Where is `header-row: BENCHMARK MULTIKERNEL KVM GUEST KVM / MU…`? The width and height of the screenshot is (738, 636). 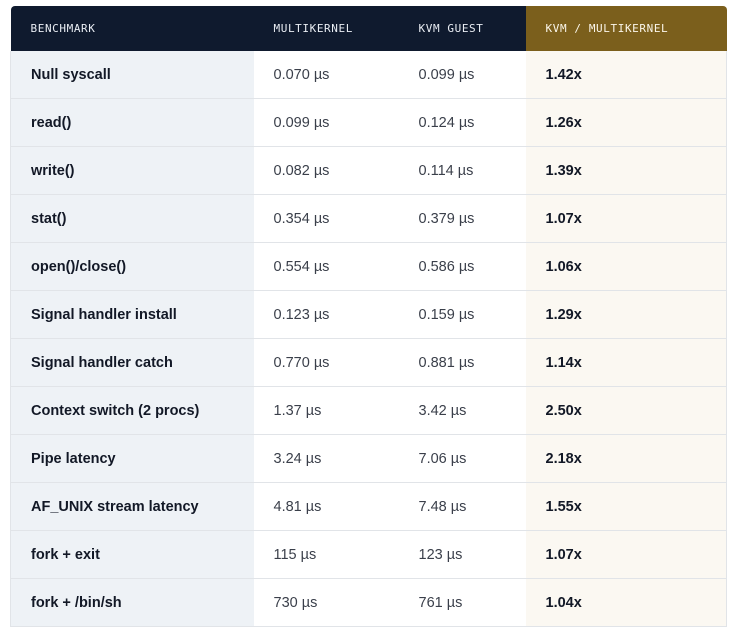 header-row: BENCHMARK MULTIKERNEL KVM GUEST KVM / MU… is located at coordinates (368, 28).